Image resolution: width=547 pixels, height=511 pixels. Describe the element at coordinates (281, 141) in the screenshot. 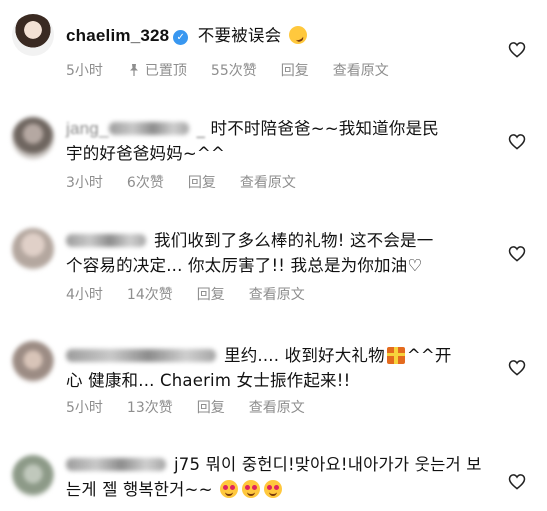

I see `comment-text: jang_ _ 时不时陪爸爸~~我知道你是民 宇的好爸爸妈妈~^^` at that location.